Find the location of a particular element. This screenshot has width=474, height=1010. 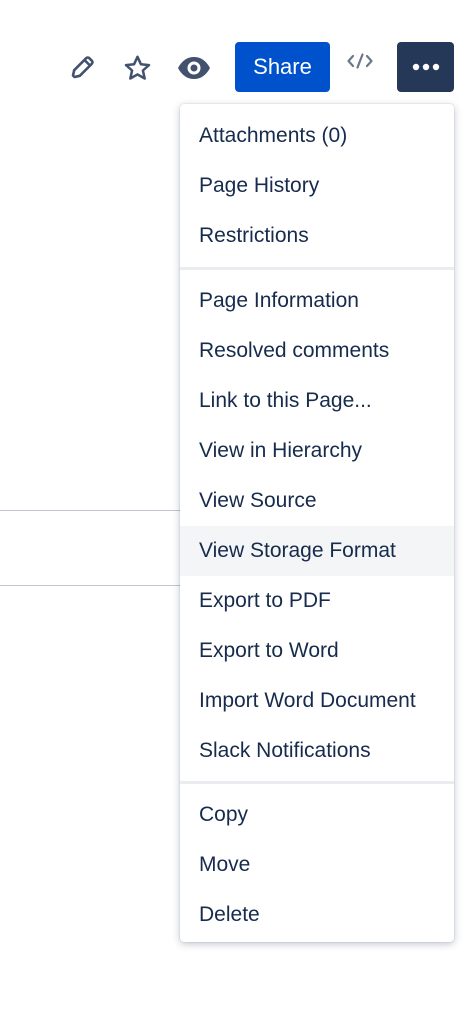

menu-item-restrictions: Restrictions is located at coordinates (317, 236).